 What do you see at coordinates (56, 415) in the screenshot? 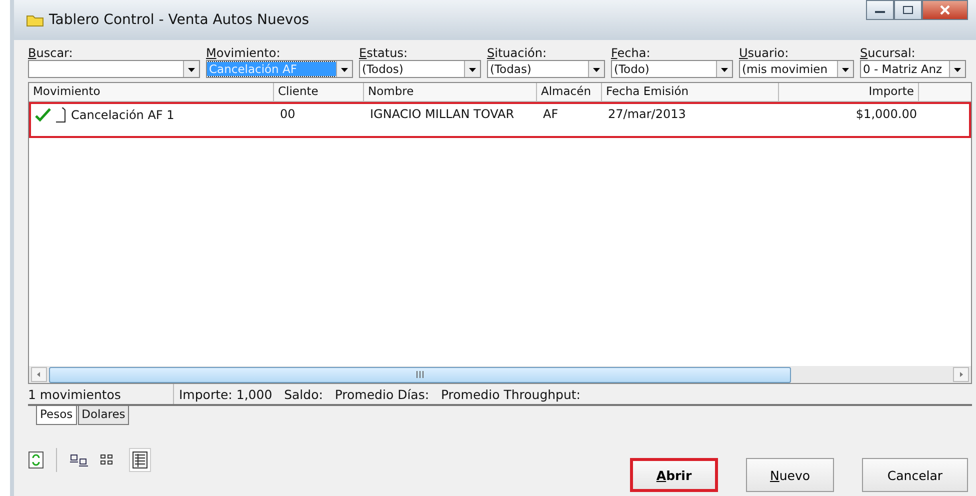
I see `tab: Pesos` at bounding box center [56, 415].